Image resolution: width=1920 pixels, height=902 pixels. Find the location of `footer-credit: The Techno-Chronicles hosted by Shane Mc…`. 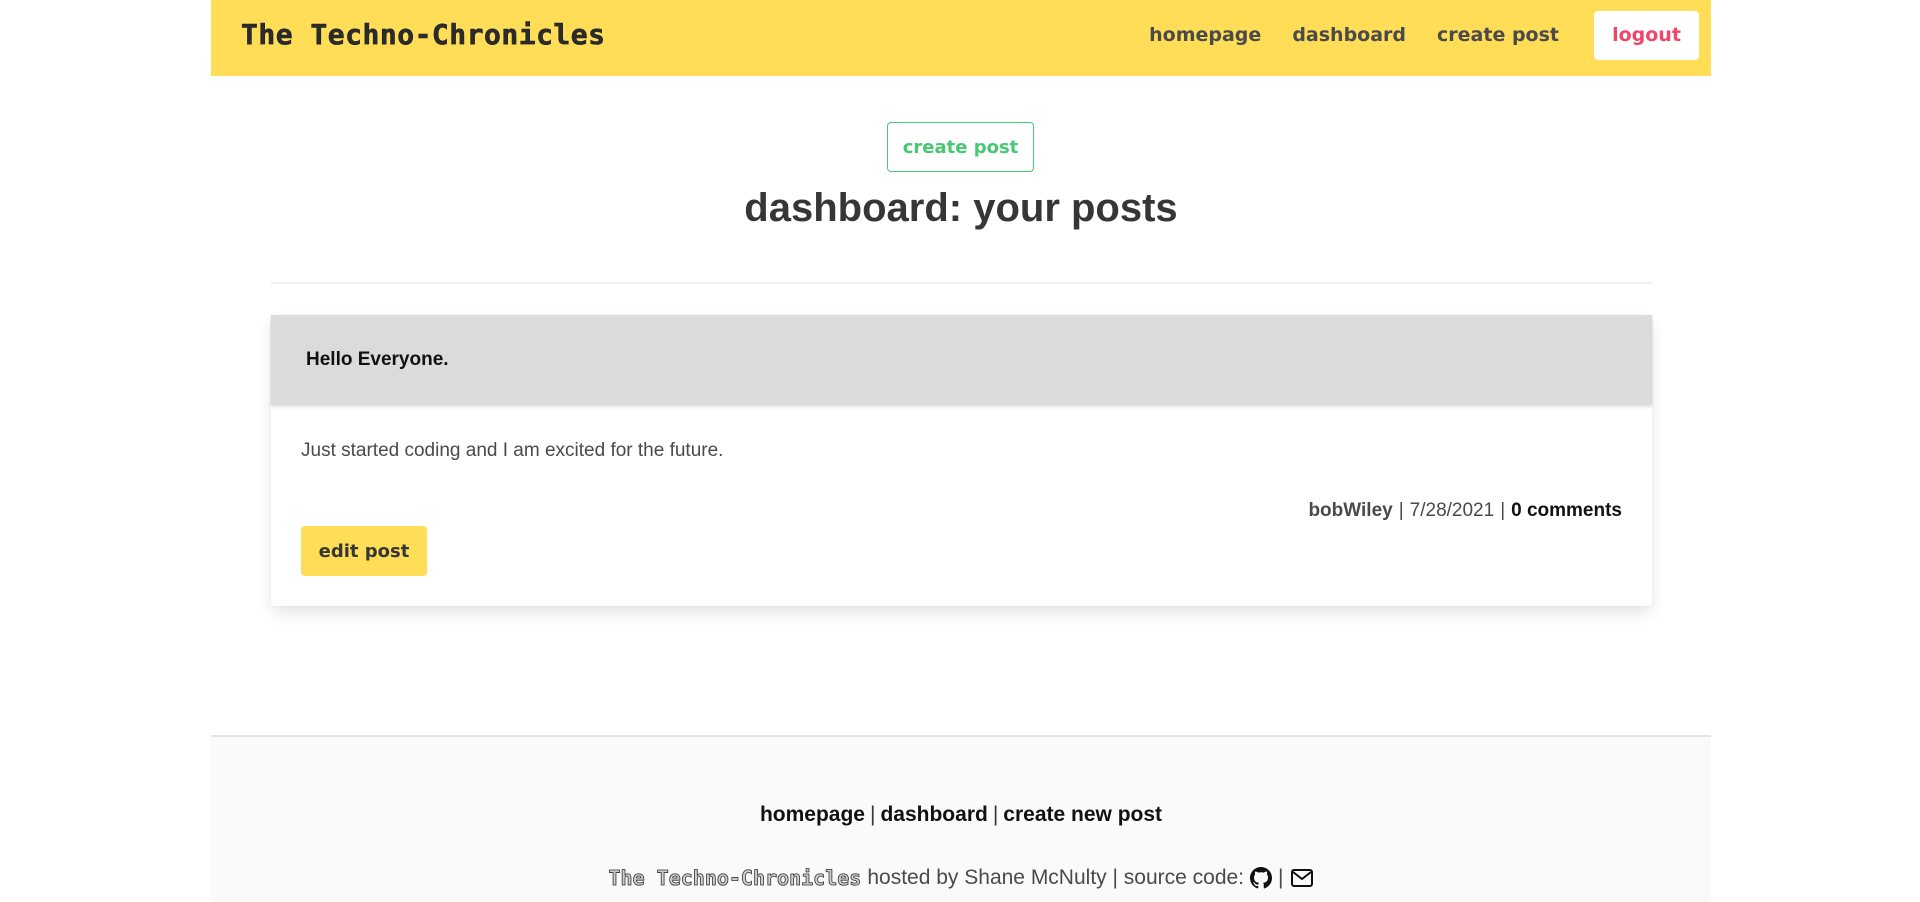

footer-credit: The Techno-Chronicles hosted by Shane Mc… is located at coordinates (961, 878).